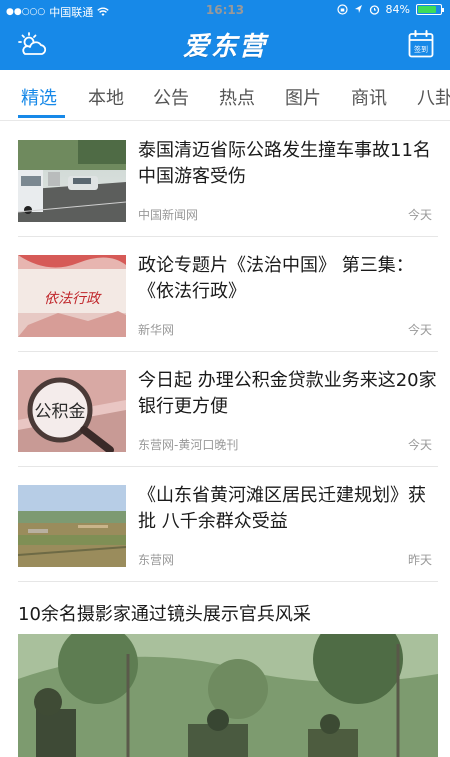  Describe the element at coordinates (282, 508) in the screenshot. I see `news-headline: 《山东省黄河滩区居民迁建规划》获批 八千余群众受益` at that location.